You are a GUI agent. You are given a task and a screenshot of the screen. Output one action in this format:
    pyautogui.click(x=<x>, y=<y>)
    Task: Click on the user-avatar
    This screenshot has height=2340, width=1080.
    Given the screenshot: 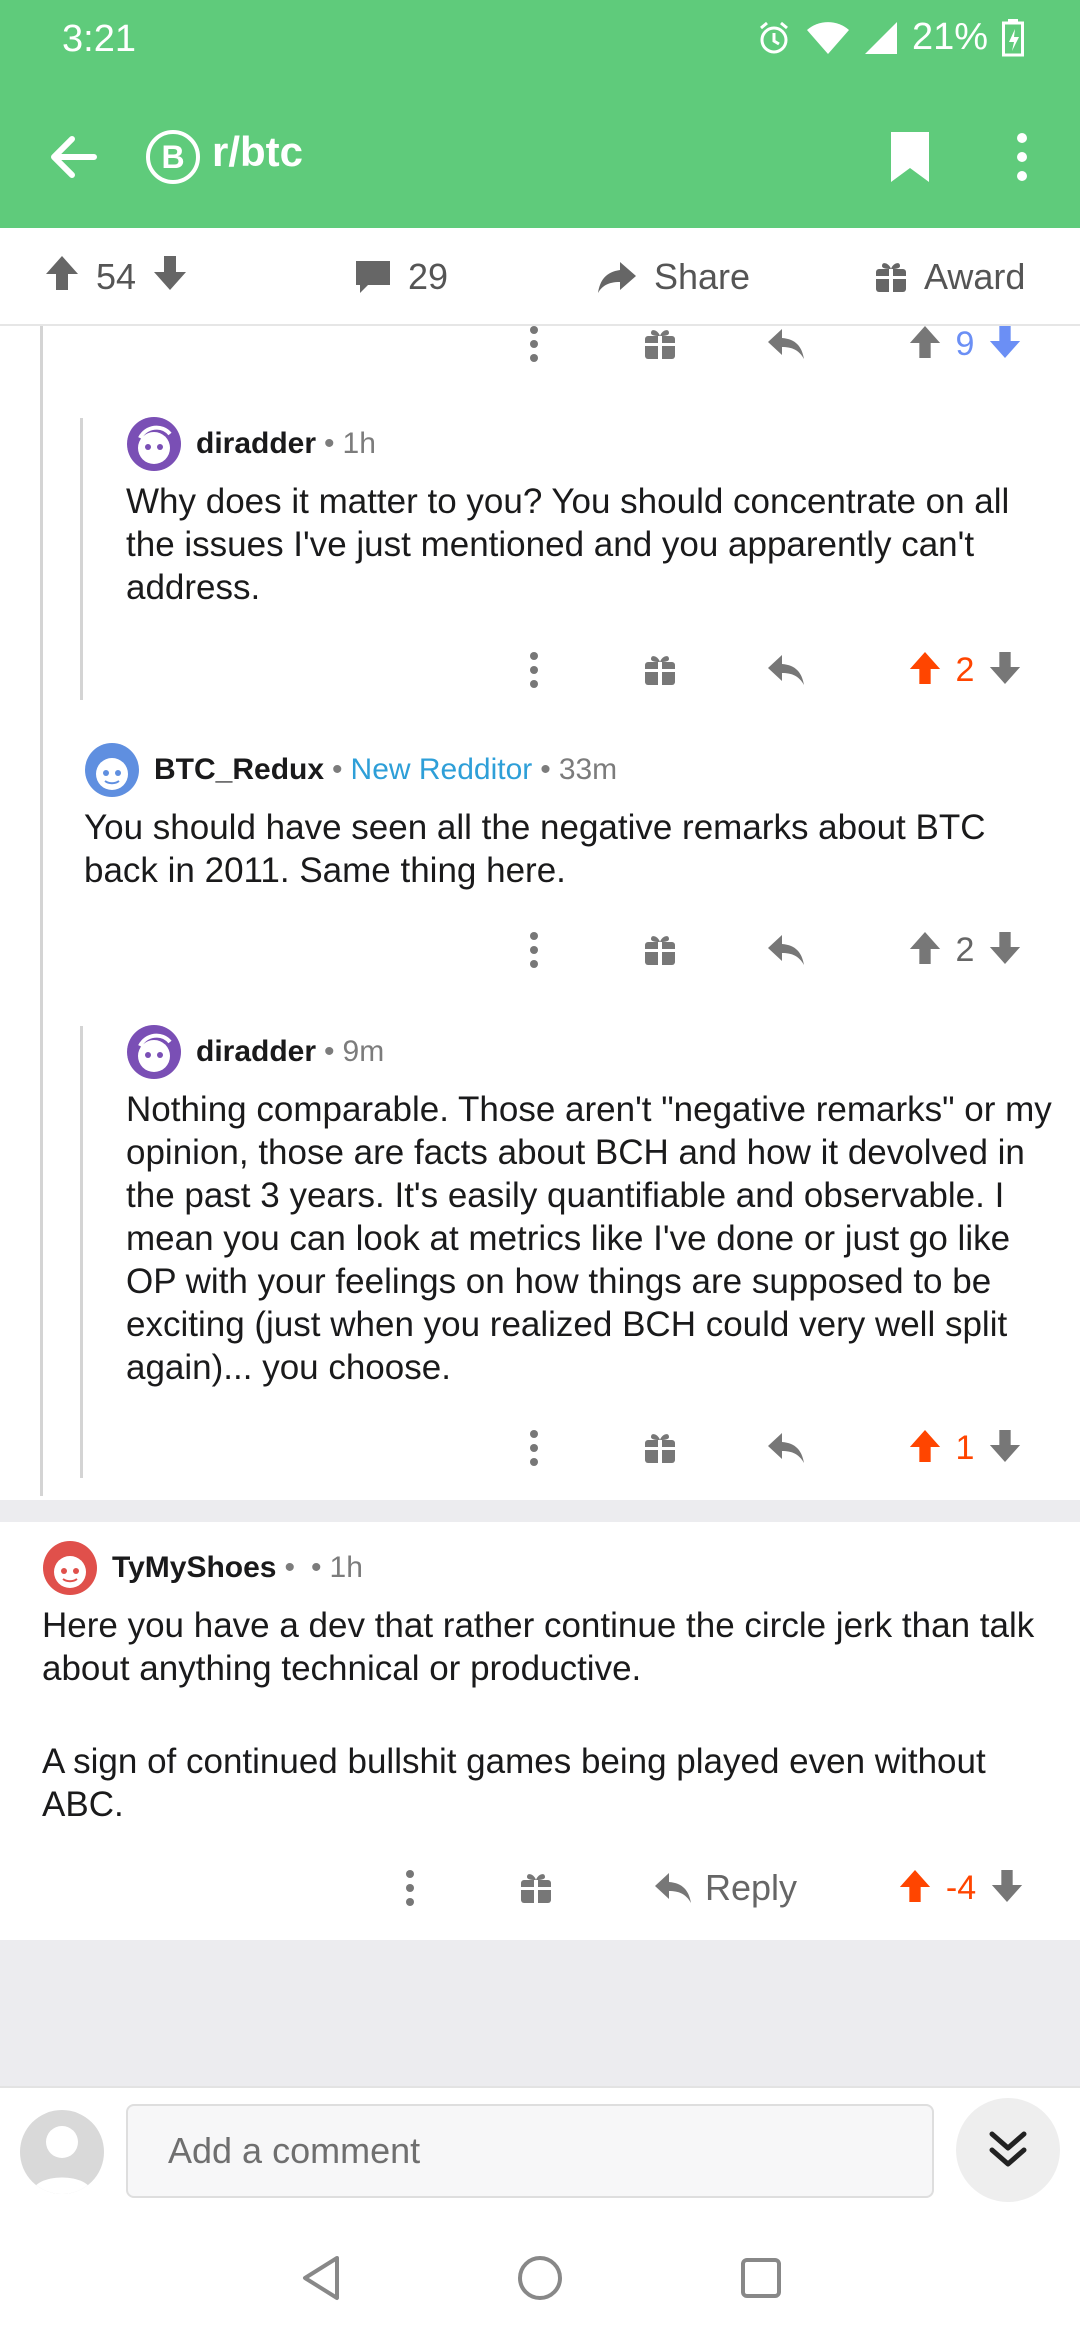 What is the action you would take?
    pyautogui.click(x=62, y=2152)
    